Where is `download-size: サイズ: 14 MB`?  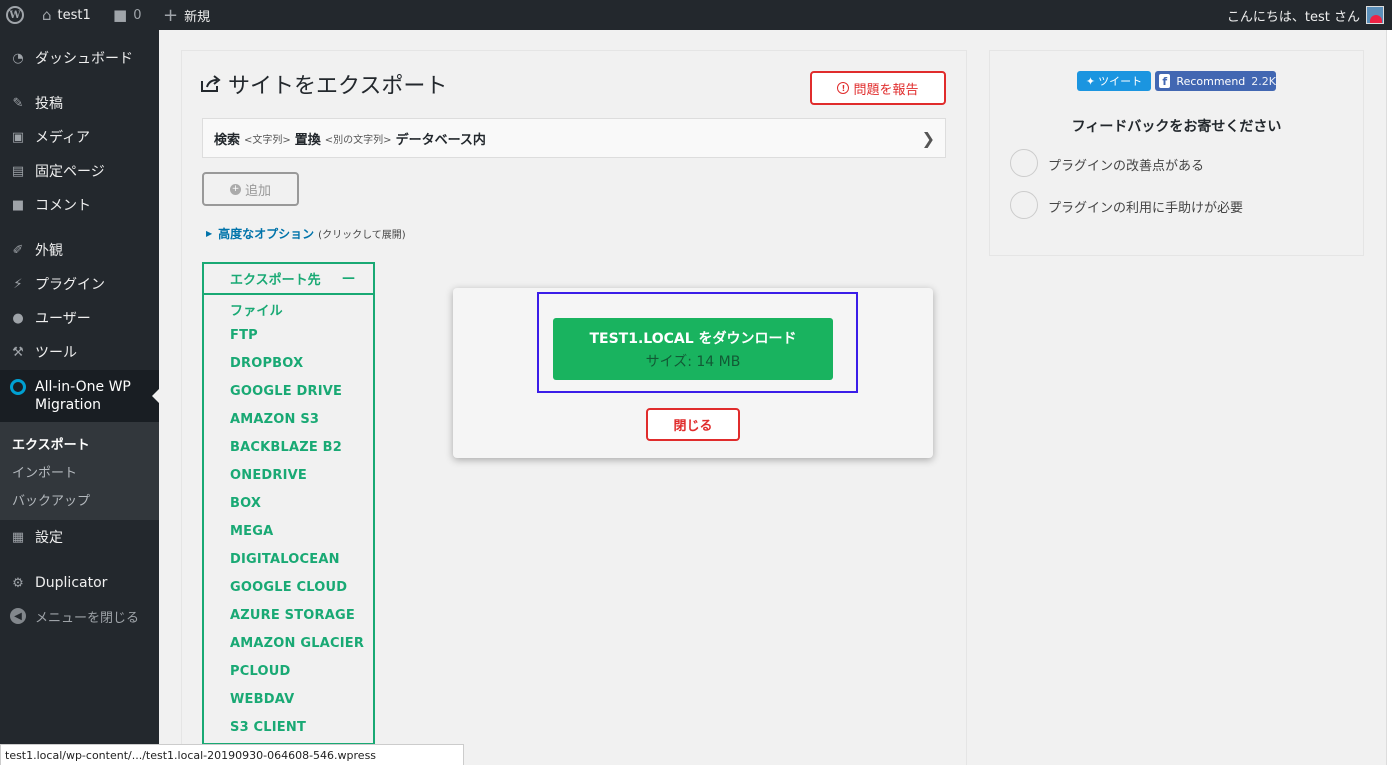
download-size: サイズ: 14 MB is located at coordinates (693, 361).